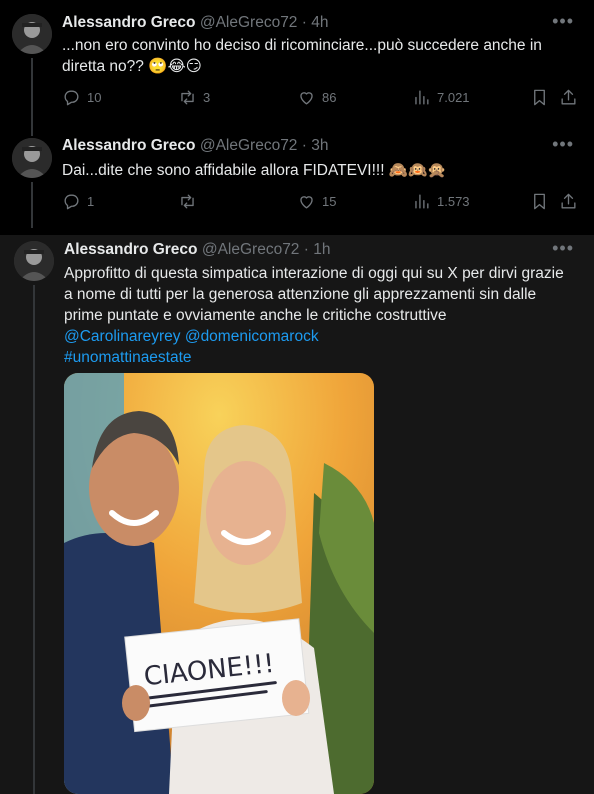  I want to click on mention-links: @Carolinareyrey @domenicomarock, so click(320, 336).